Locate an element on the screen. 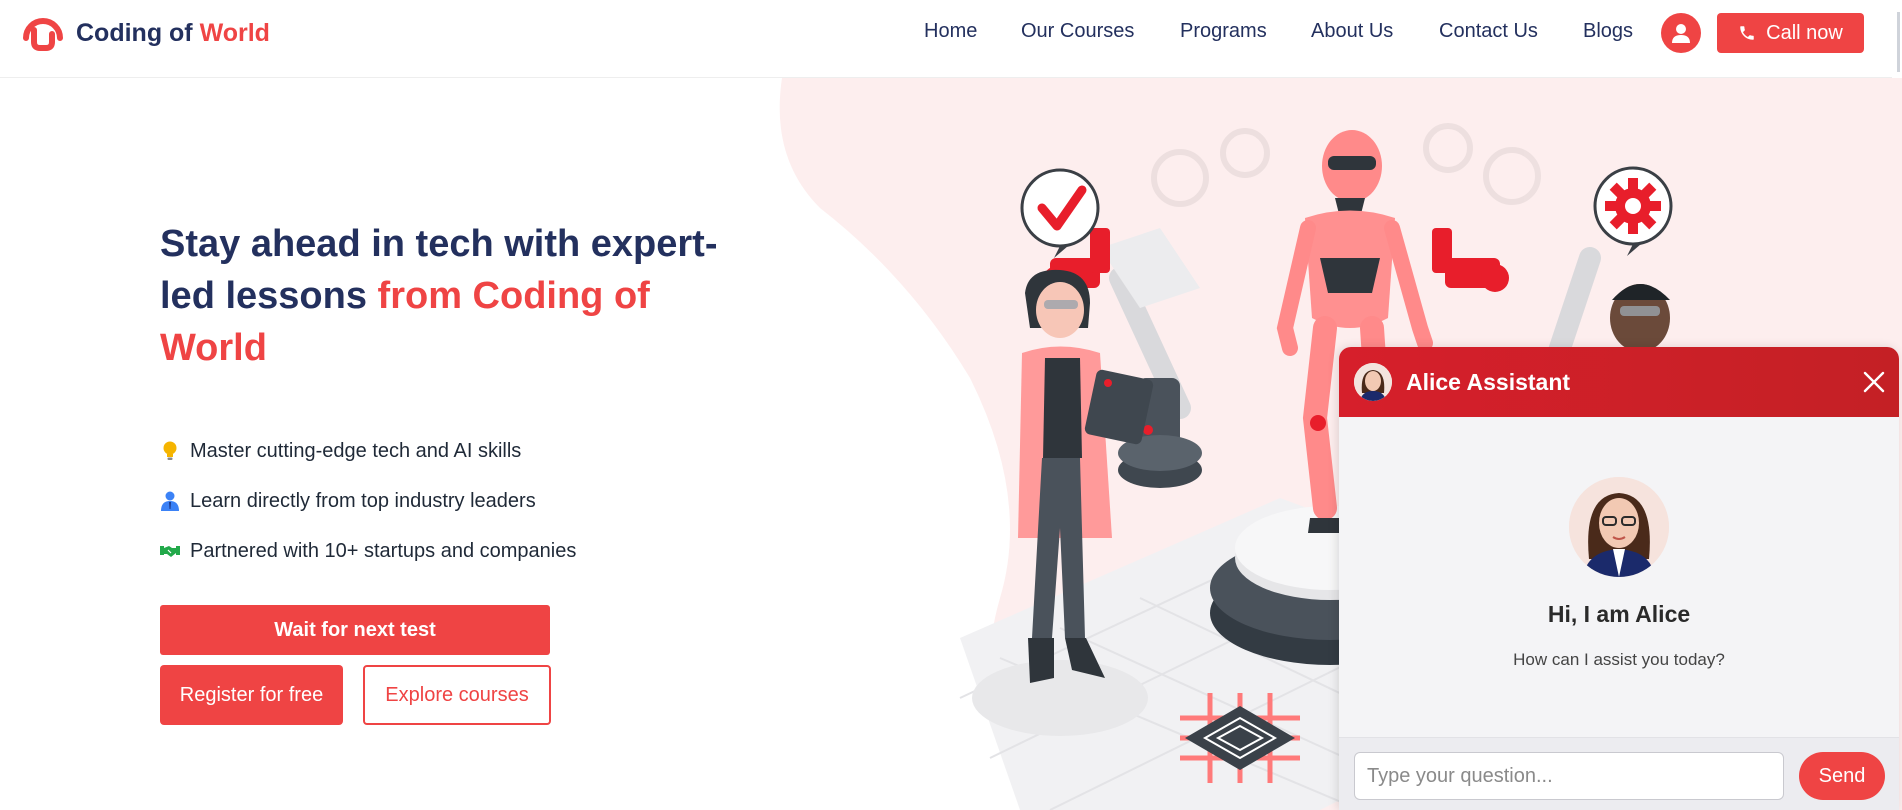  nav-our-courses: Our Courses is located at coordinates (1077, 31).